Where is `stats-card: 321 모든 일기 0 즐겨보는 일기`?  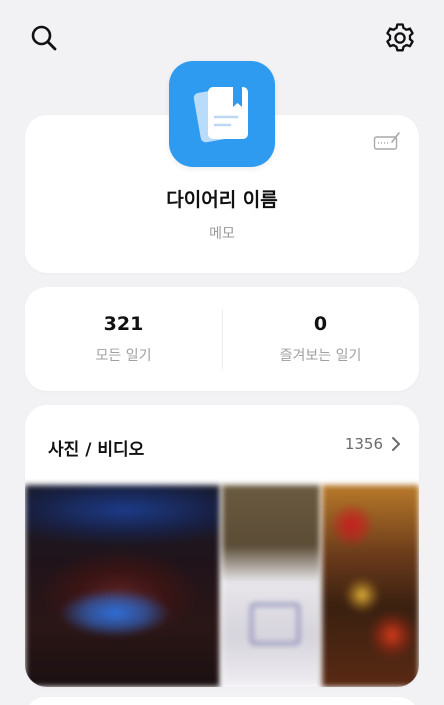
stats-card: 321 모든 일기 0 즐겨보는 일기 is located at coordinates (222, 339).